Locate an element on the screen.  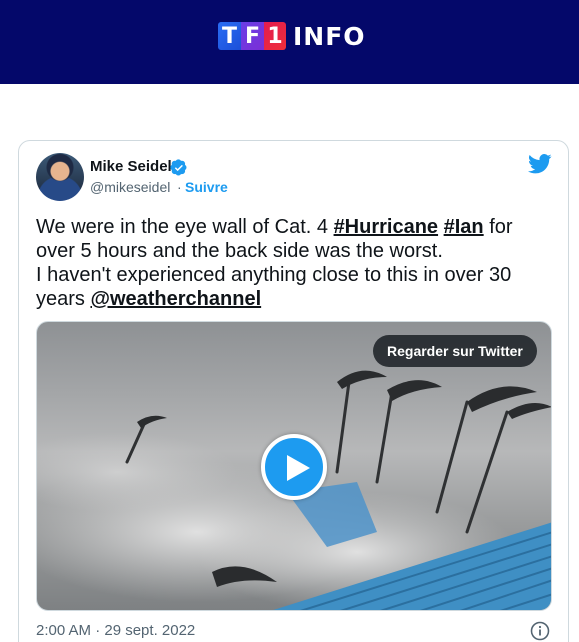
hashtag-ian: #Ian is located at coordinates (464, 227).